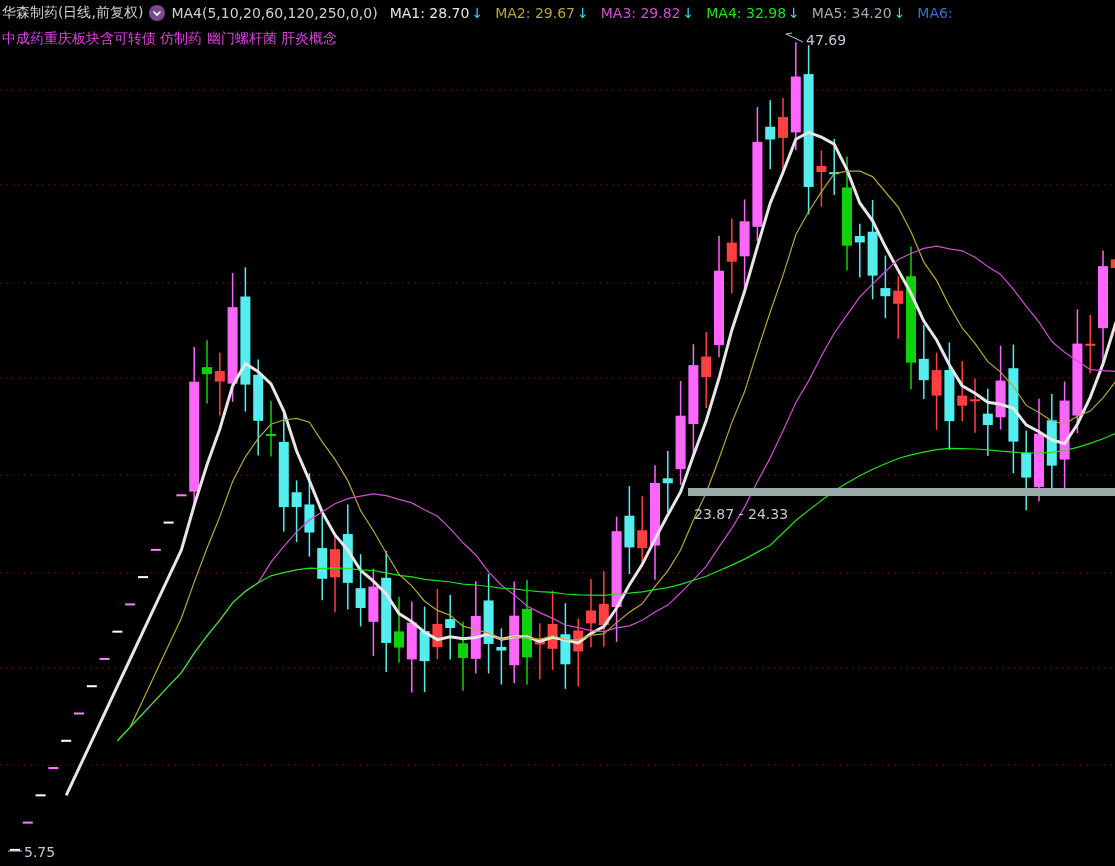 The image size is (1115, 866). Describe the element at coordinates (640, 13) in the screenshot. I see `moving-average-value: MA3: 29.82` at that location.